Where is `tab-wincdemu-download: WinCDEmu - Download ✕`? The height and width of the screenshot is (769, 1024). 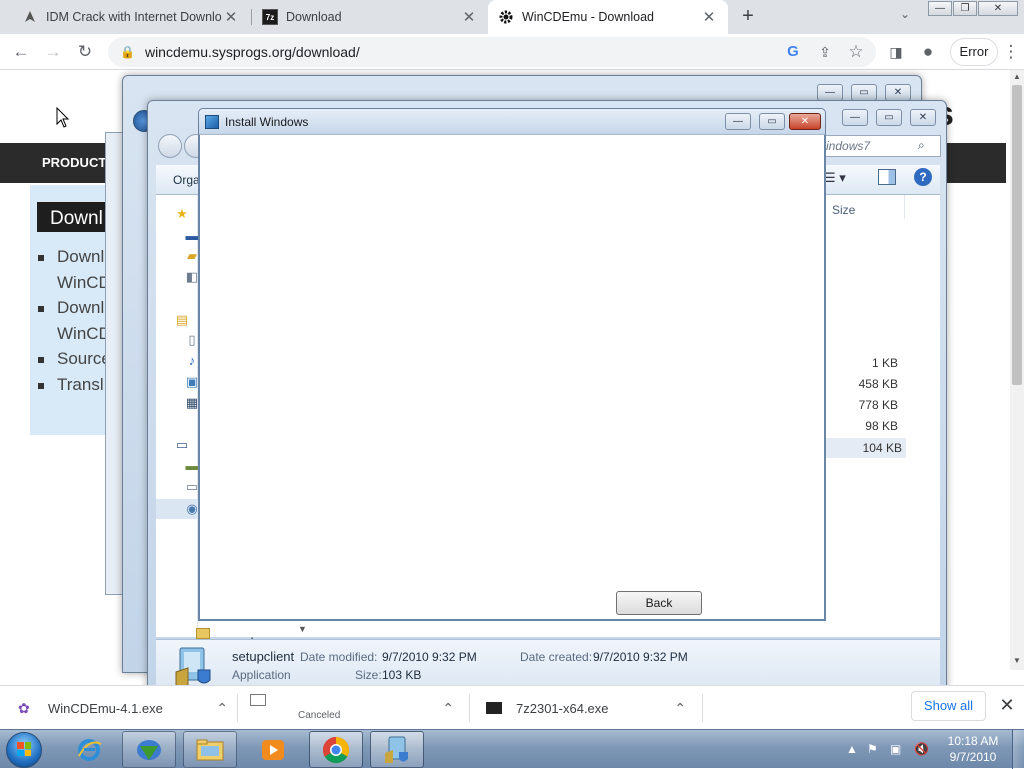
tab-wincdemu-download: WinCDEmu - Download ✕ is located at coordinates (608, 17).